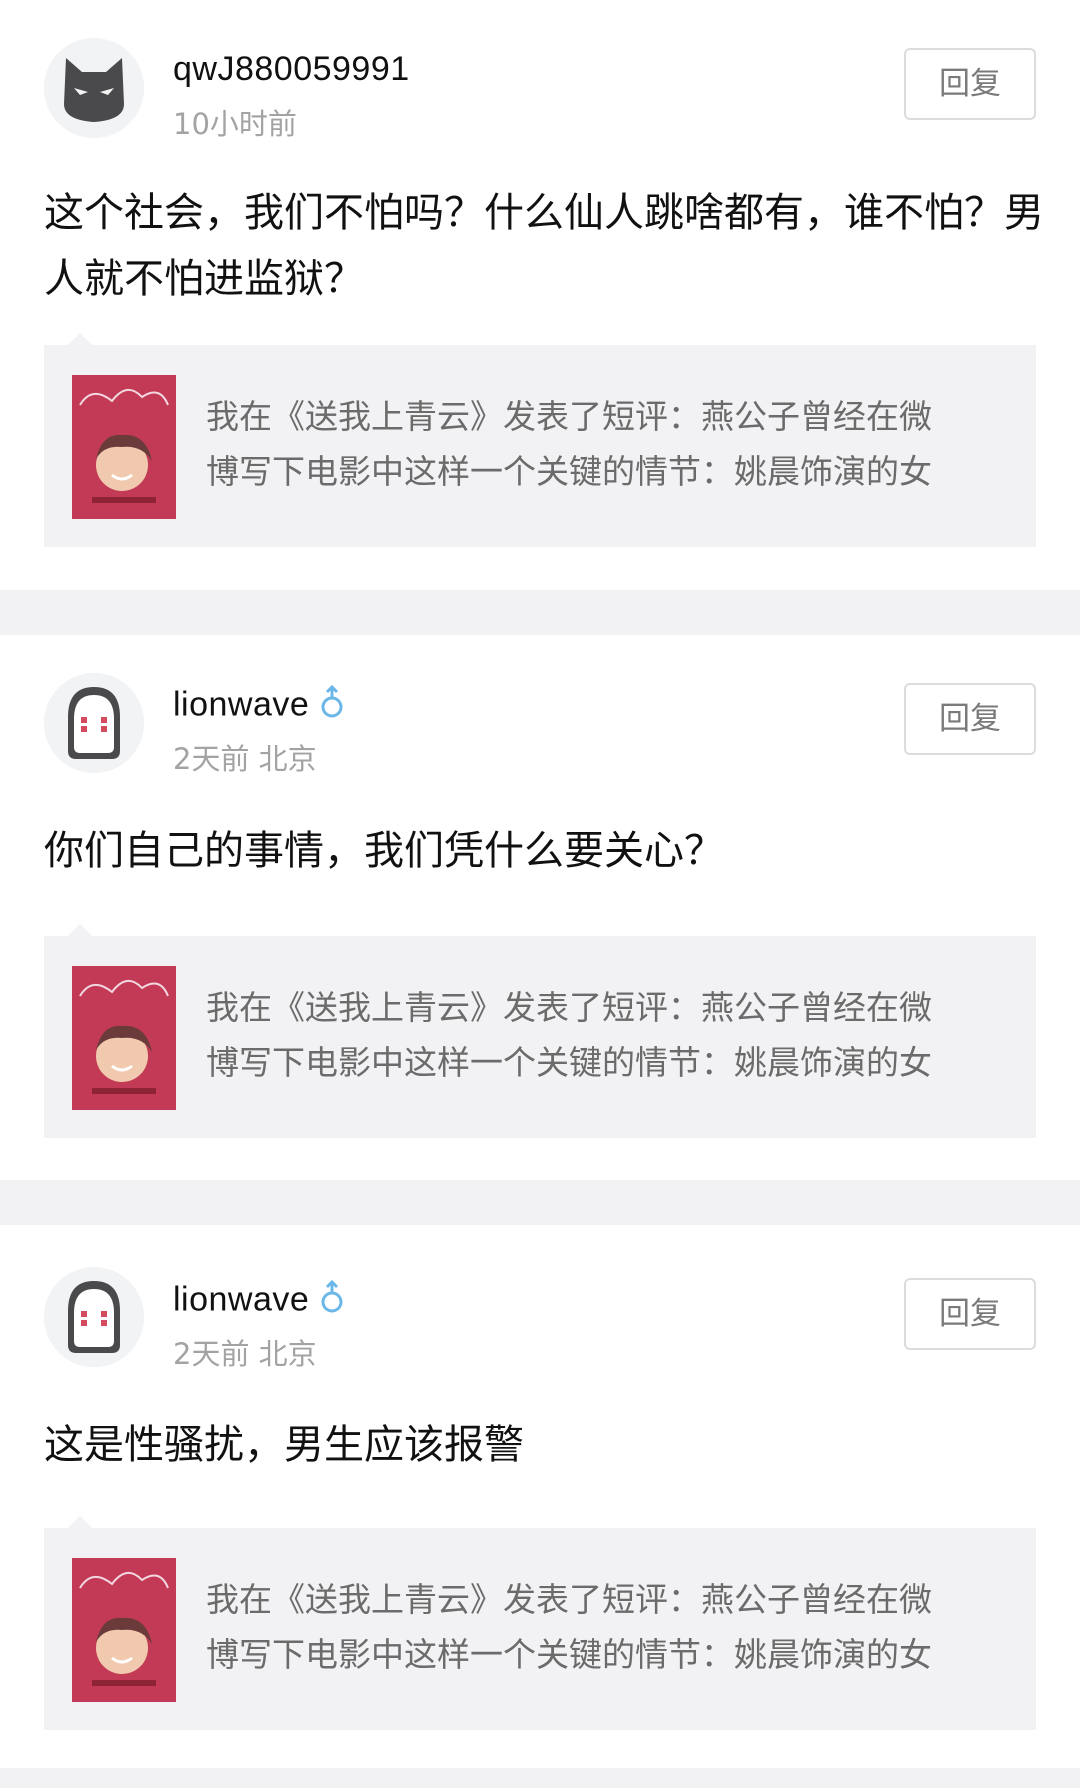 The width and height of the screenshot is (1080, 1788). What do you see at coordinates (284, 1445) in the screenshot?
I see `comment-text: 这是性骚扰，男生应该报警` at bounding box center [284, 1445].